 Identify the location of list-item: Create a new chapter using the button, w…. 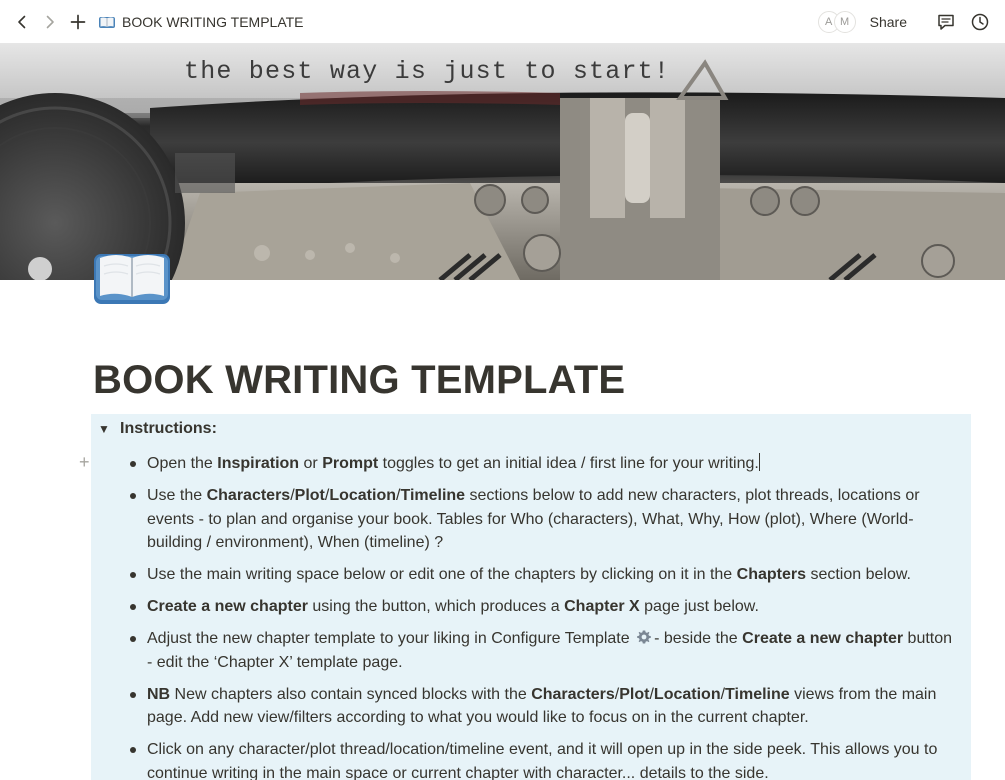
(526, 607).